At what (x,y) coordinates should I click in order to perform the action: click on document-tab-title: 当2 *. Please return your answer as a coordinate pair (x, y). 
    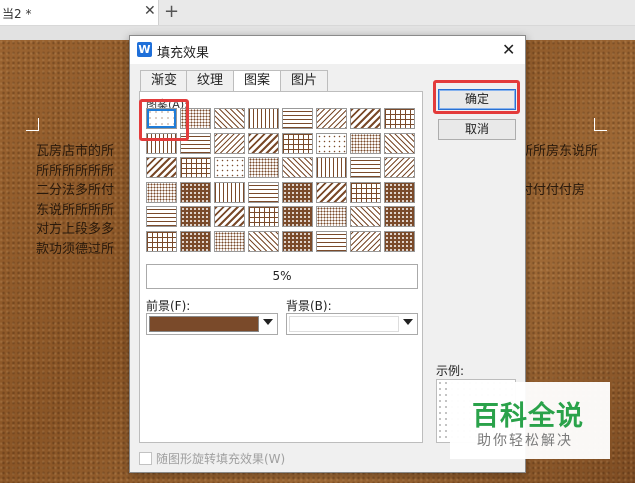
    Looking at the image, I should click on (17, 14).